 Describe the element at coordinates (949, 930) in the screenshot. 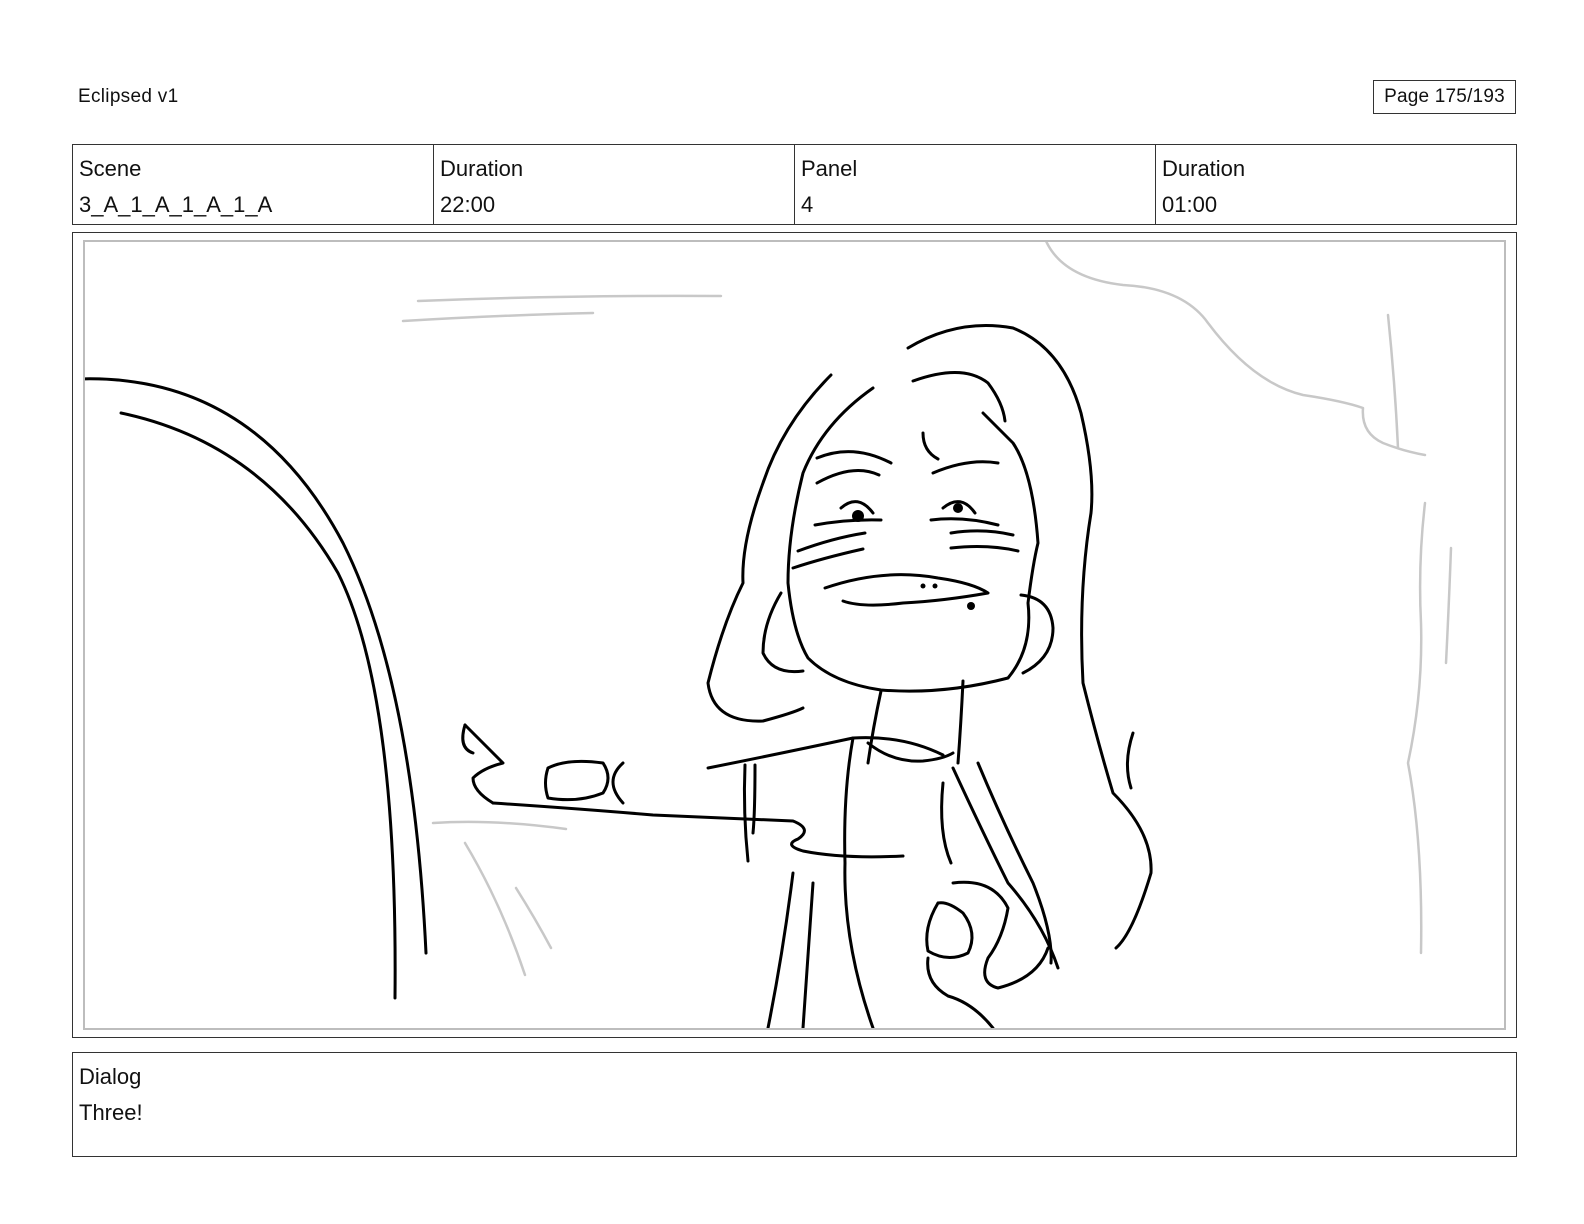

I see `front-hand` at that location.